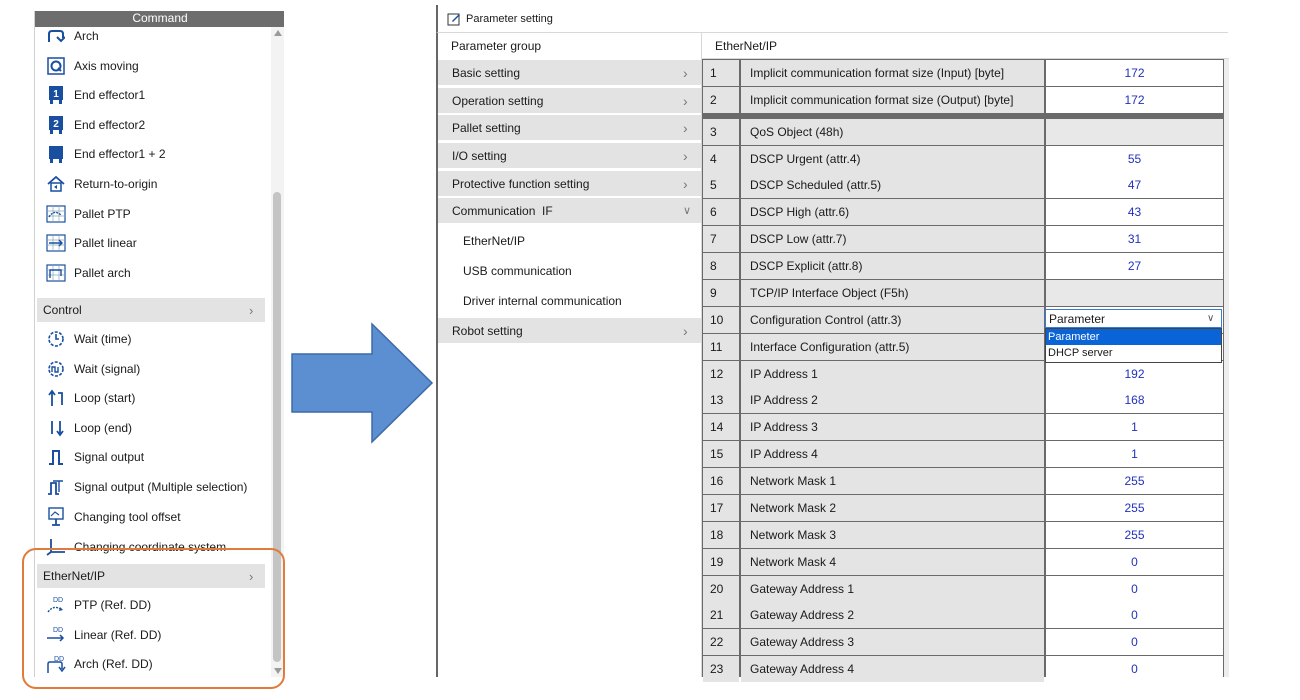  I want to click on row-number: 14, so click(721, 427).